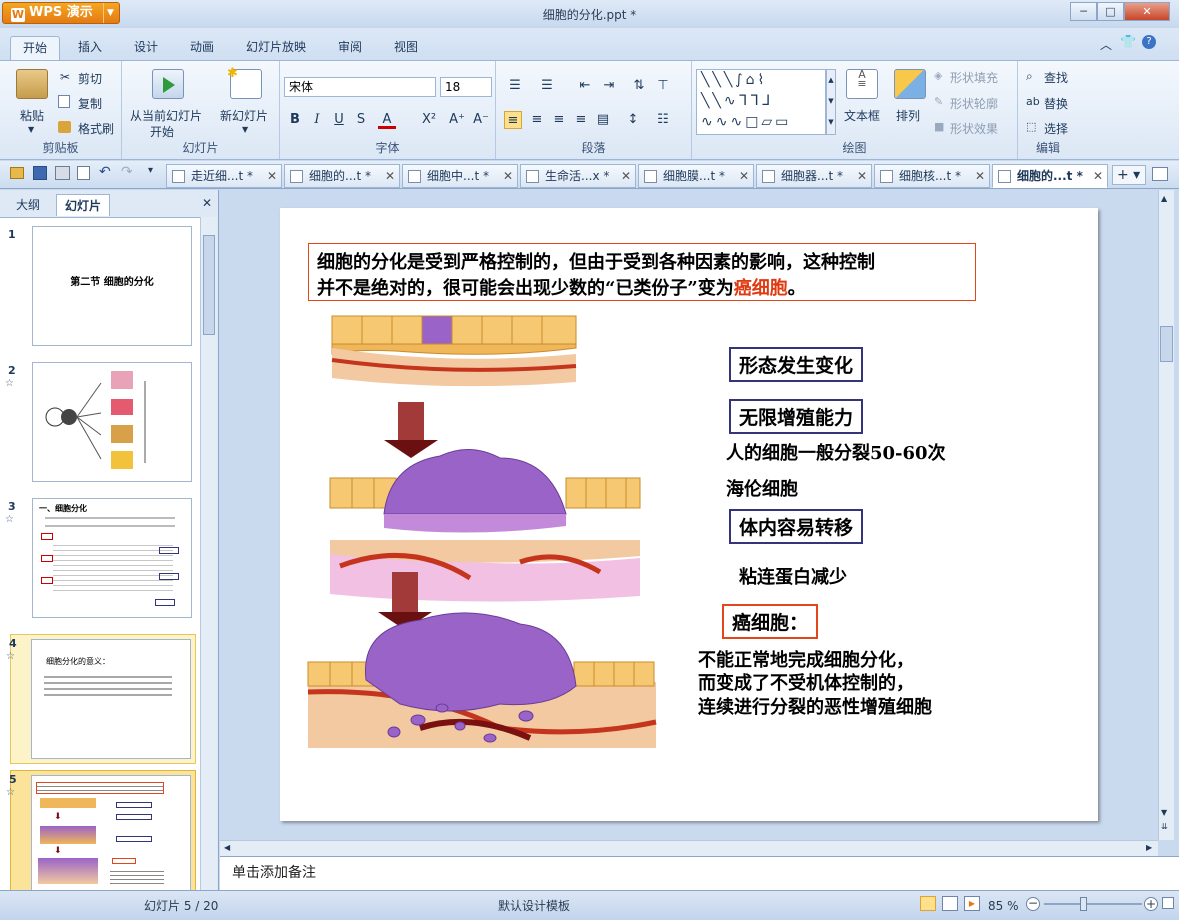 The height and width of the screenshot is (920, 1179). What do you see at coordinates (17, 173) in the screenshot?
I see `open-icon` at bounding box center [17, 173].